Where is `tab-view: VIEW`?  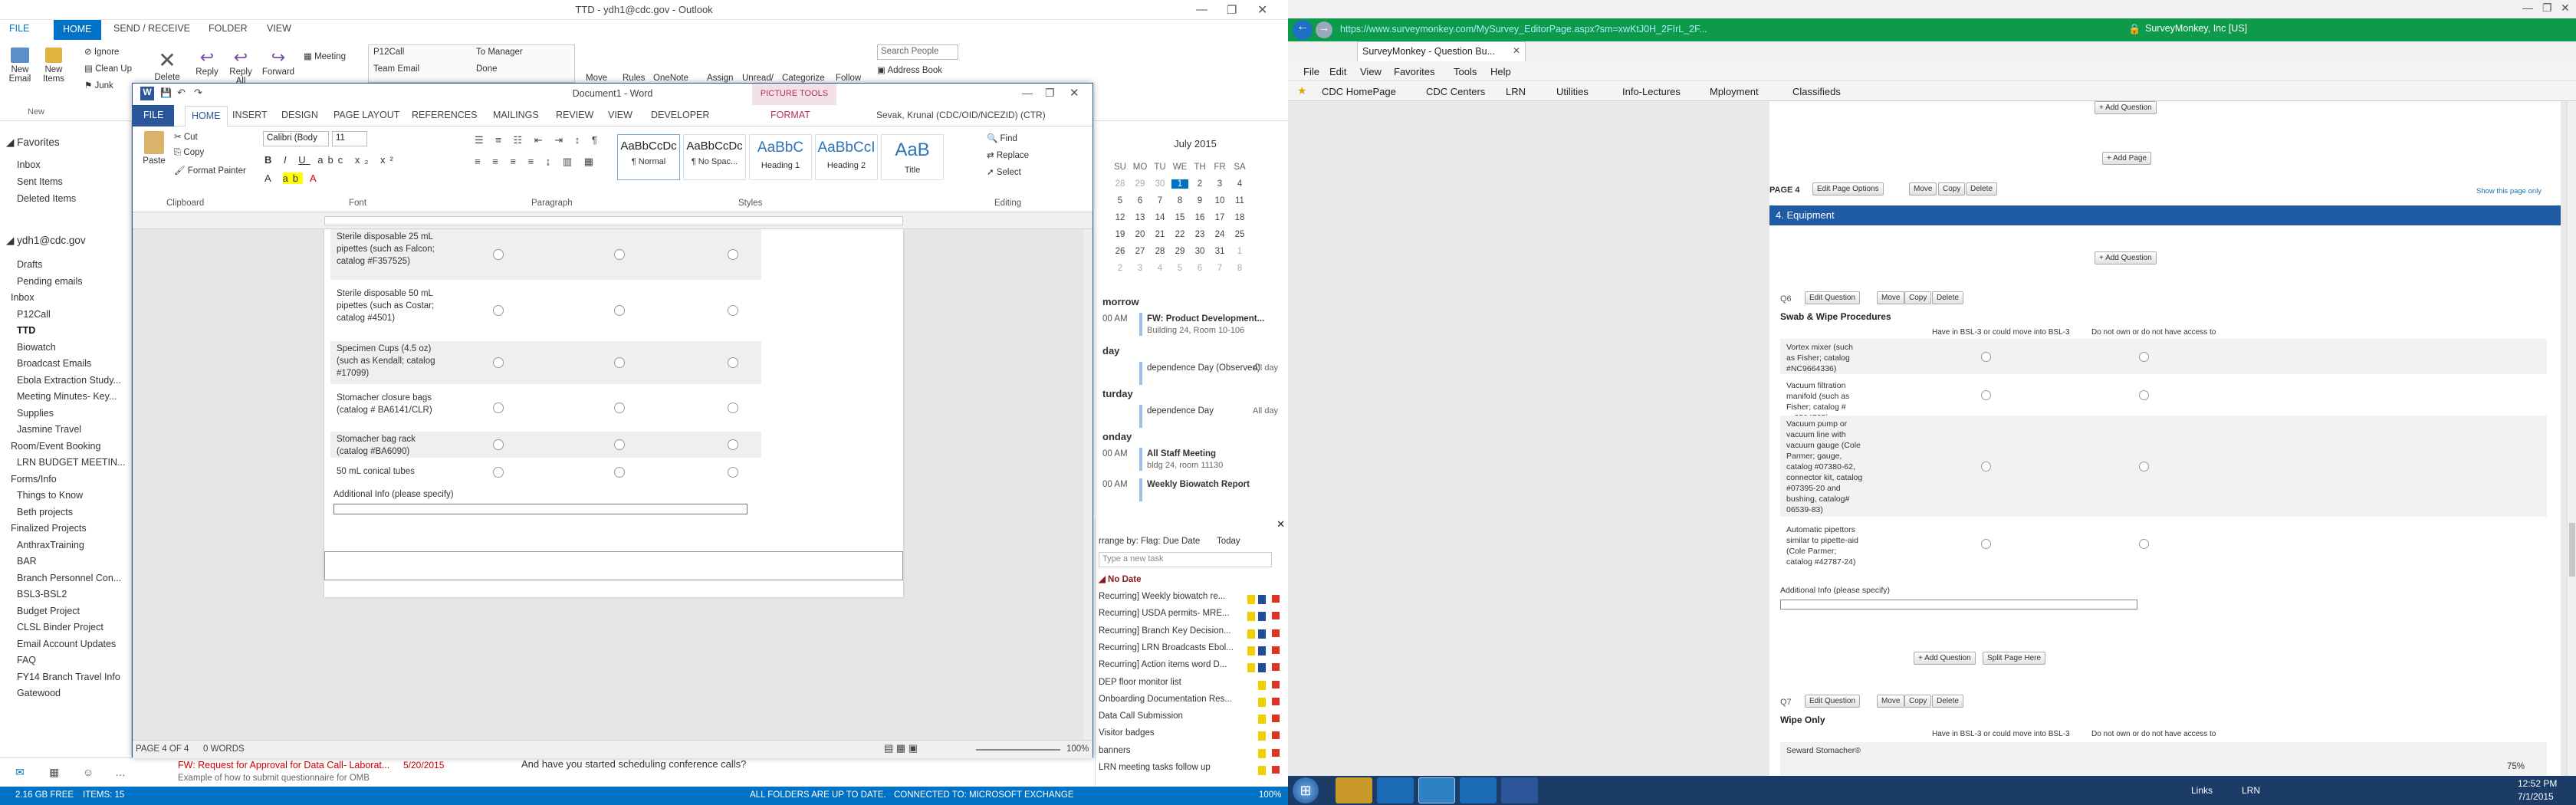 tab-view: VIEW is located at coordinates (279, 28).